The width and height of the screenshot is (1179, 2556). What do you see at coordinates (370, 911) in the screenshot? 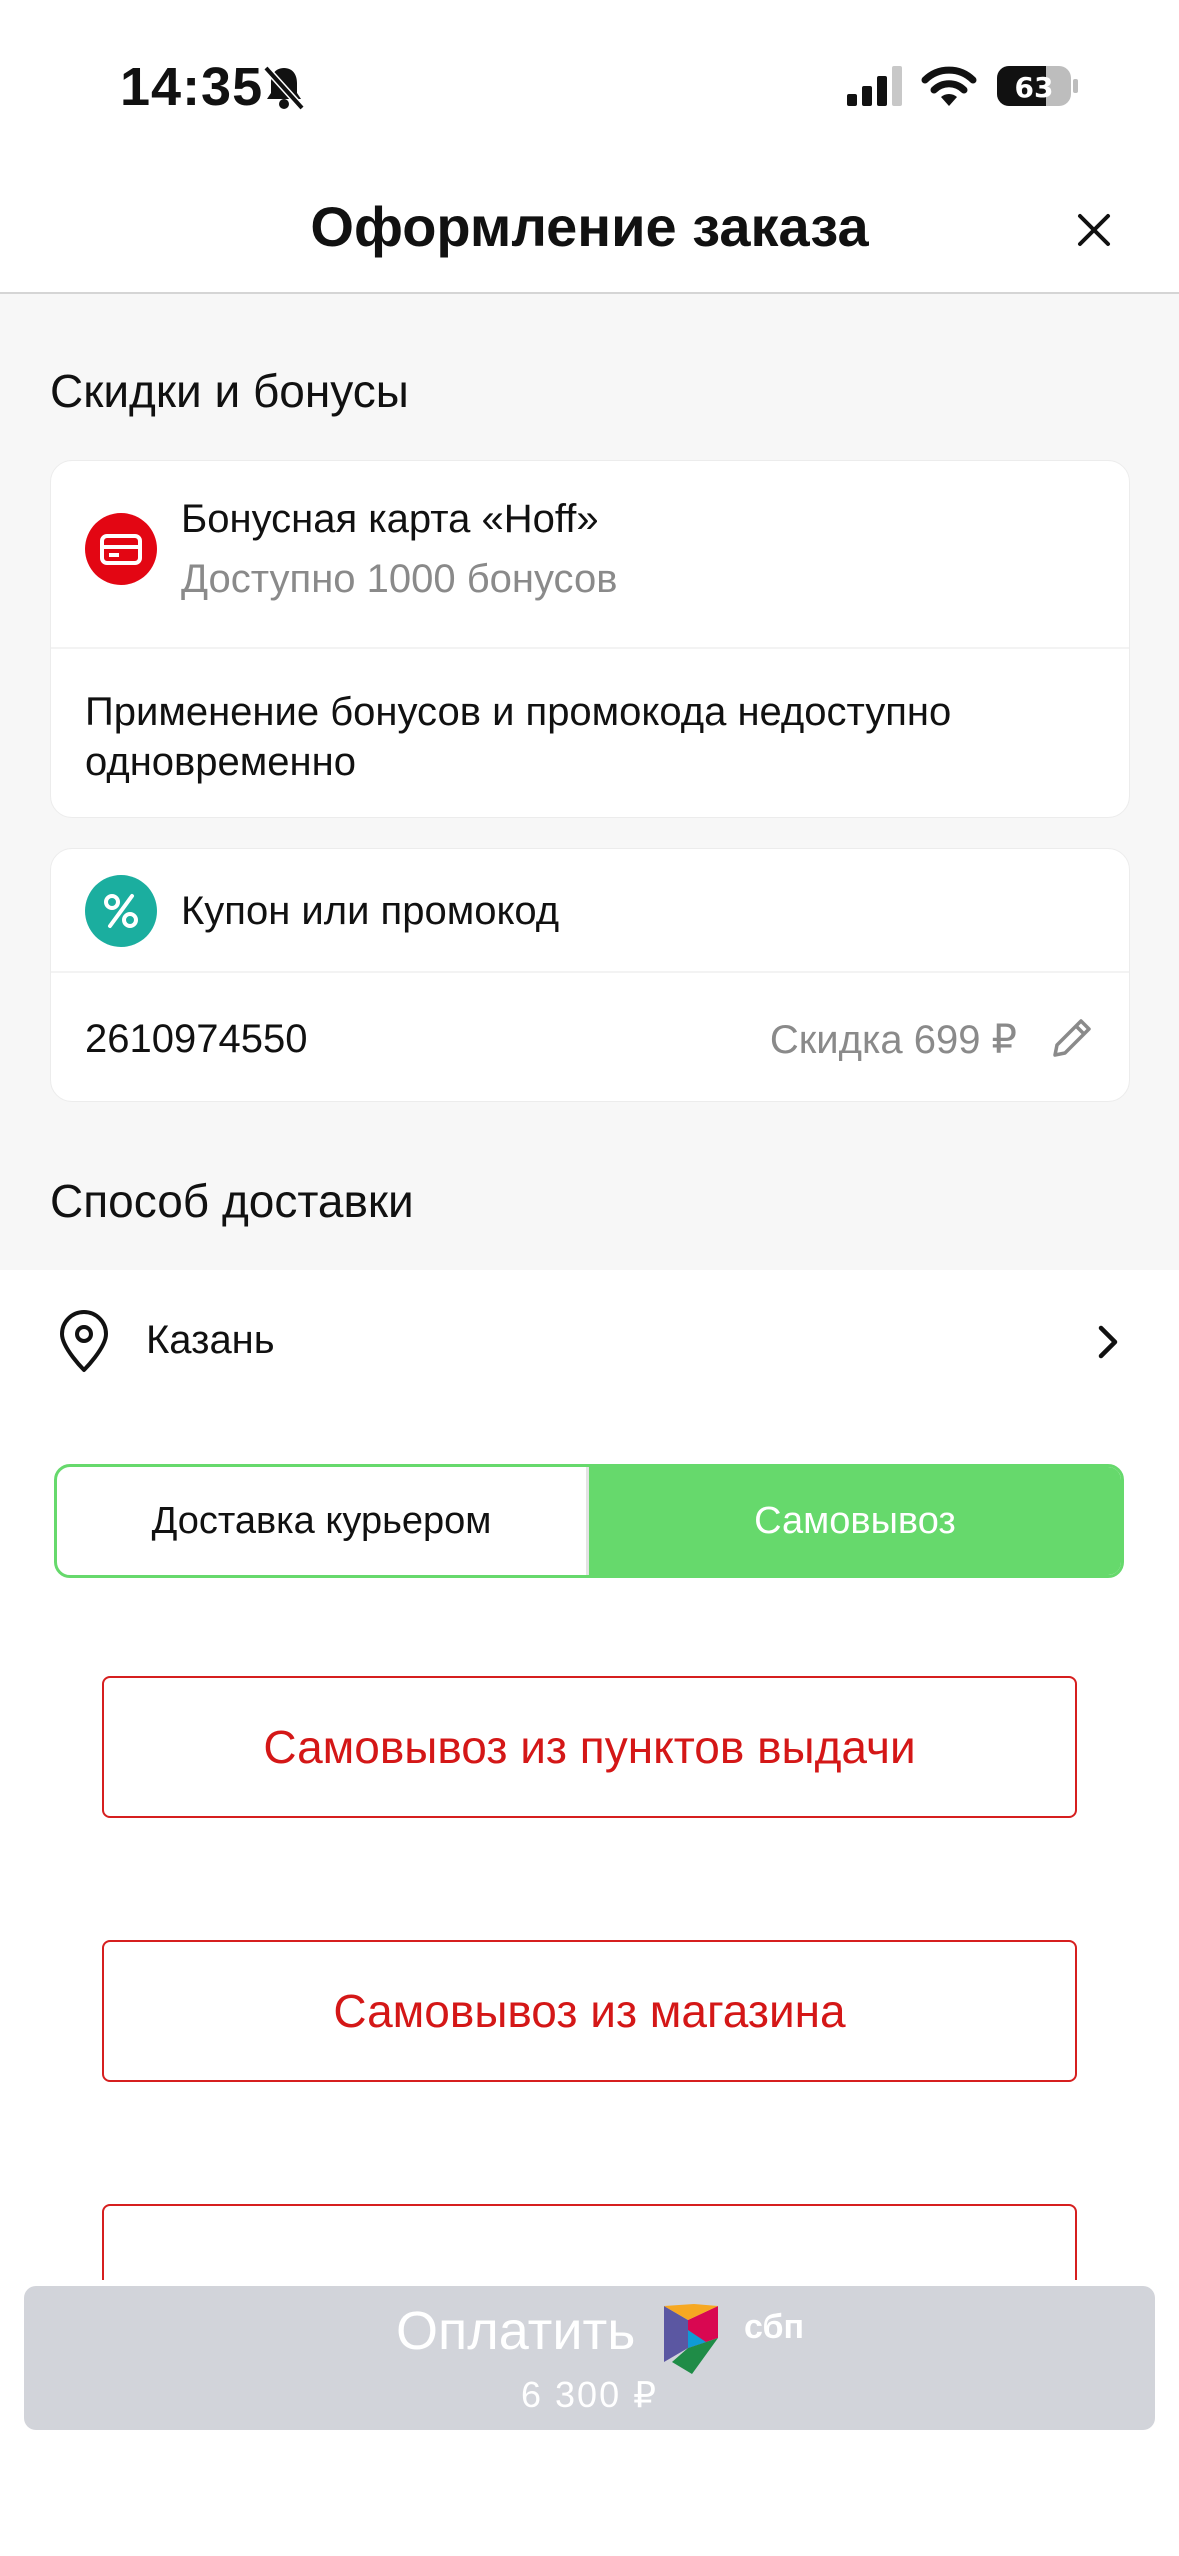
I see `coupon-title: Купон или промокод` at bounding box center [370, 911].